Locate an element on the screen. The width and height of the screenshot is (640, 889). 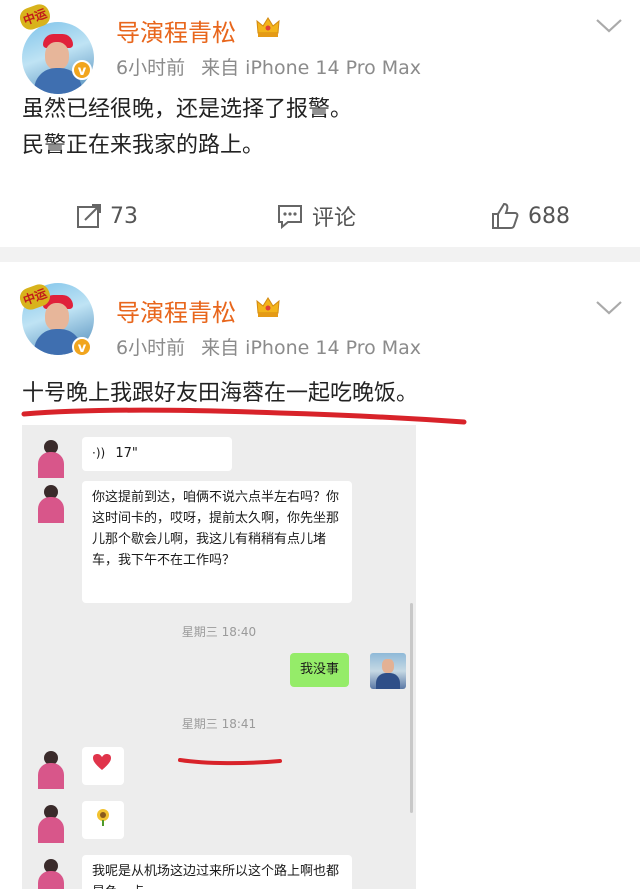
repost-icon is located at coordinates (89, 216).